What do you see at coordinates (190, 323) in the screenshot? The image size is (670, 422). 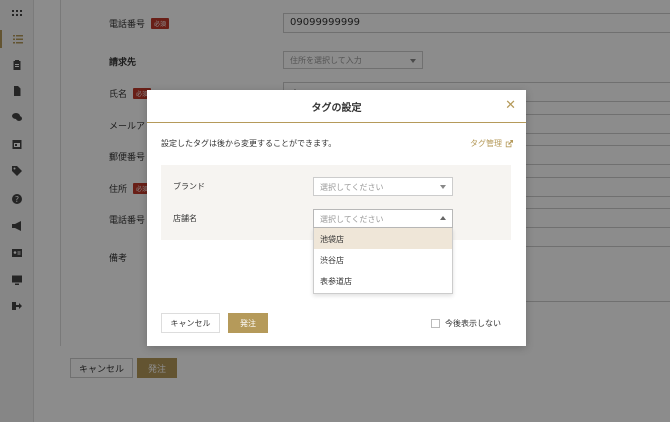 I see `modal-cancel-button: キャンセル` at bounding box center [190, 323].